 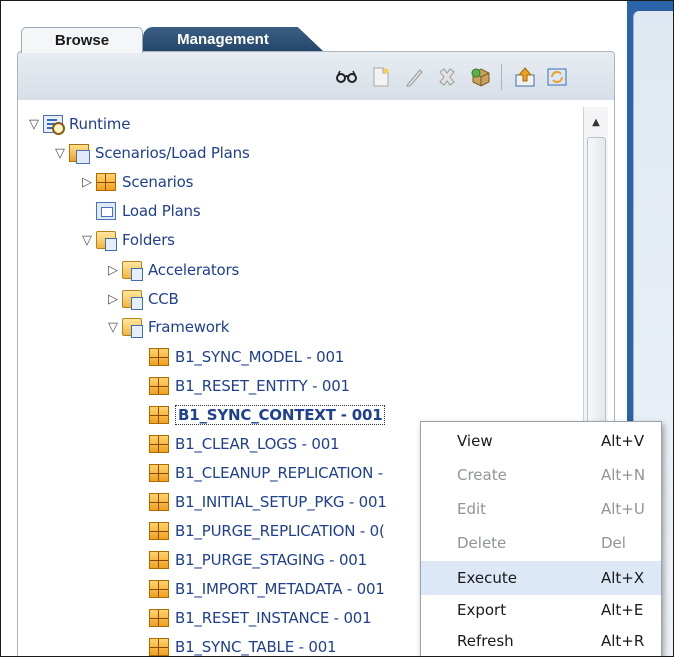 What do you see at coordinates (257, 444) in the screenshot?
I see `tree-node-label: B1_CLEAR_LOGS - 001` at bounding box center [257, 444].